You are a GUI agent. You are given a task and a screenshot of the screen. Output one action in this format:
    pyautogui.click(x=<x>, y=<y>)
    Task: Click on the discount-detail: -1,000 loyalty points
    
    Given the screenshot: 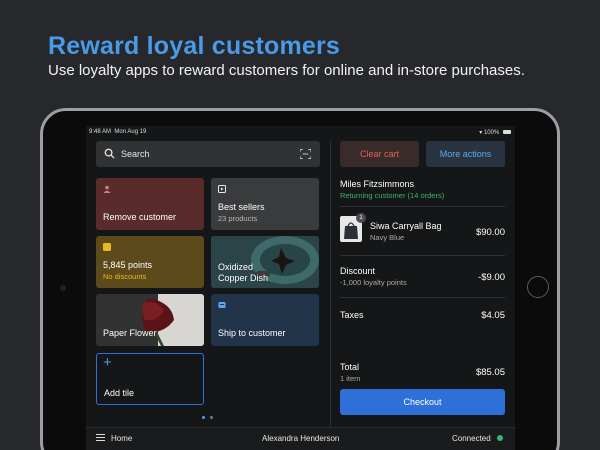 What is the action you would take?
    pyautogui.click(x=373, y=282)
    